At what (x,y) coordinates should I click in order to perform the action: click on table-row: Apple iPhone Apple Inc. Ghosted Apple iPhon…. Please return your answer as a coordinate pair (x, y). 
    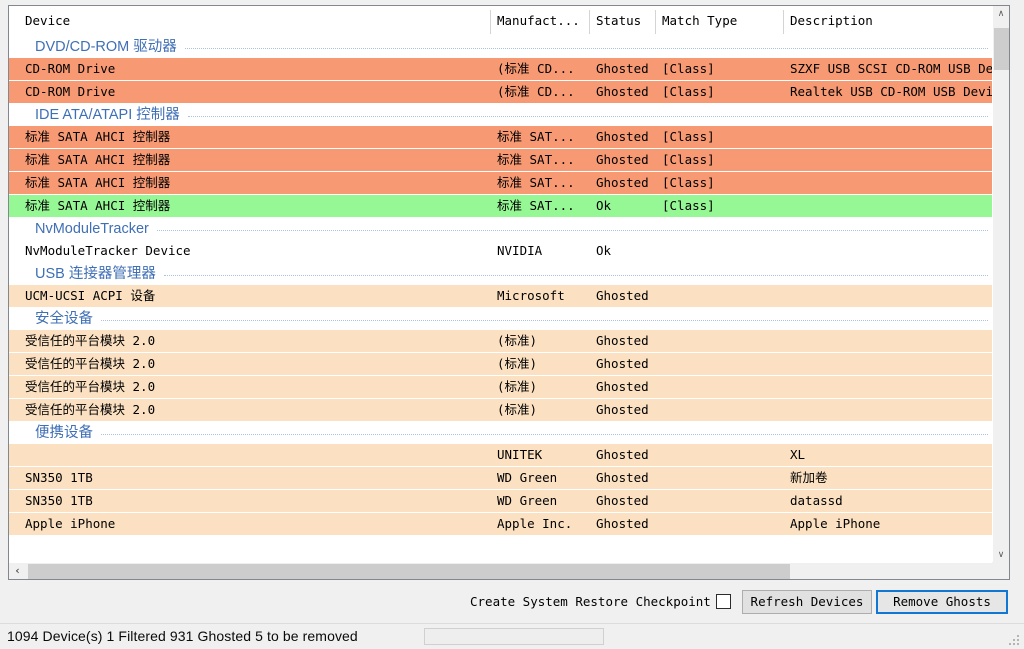
    Looking at the image, I should click on (501, 524).